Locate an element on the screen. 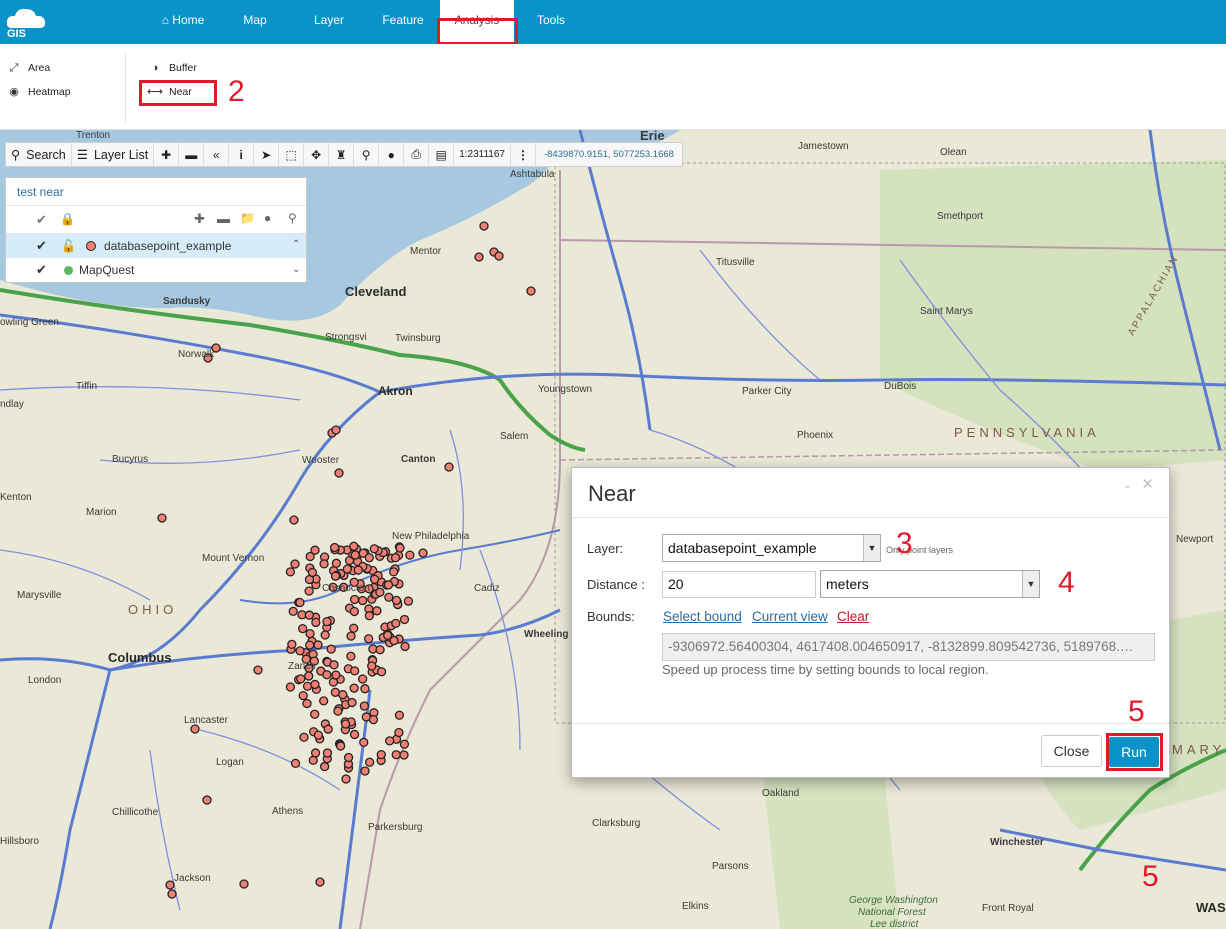 The height and width of the screenshot is (929, 1226). close-button: Close is located at coordinates (1071, 751).